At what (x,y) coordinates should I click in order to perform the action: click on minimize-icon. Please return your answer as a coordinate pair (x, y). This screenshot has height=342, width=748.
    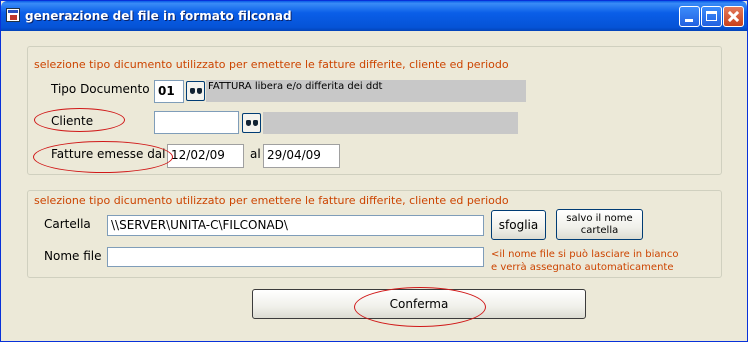
    Looking at the image, I should click on (689, 20).